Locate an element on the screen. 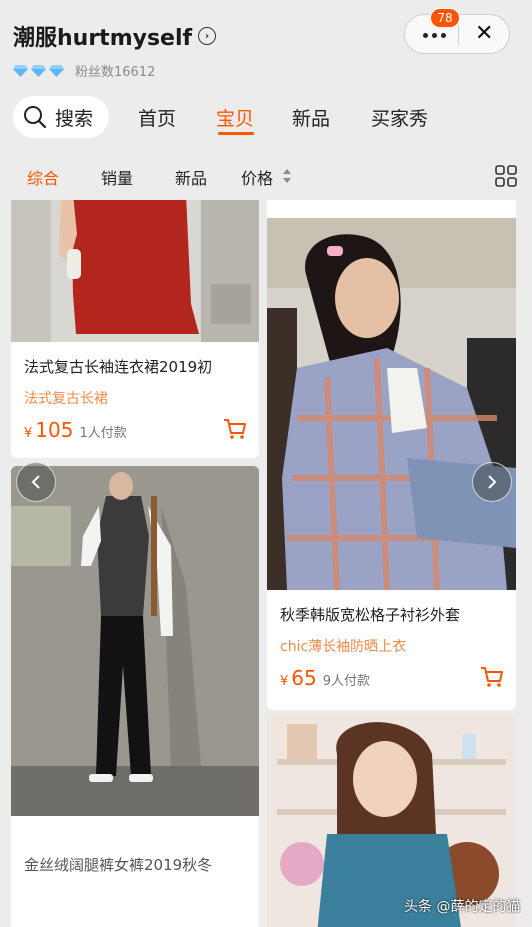 This screenshot has height=927, width=532. notification-badge: 78 is located at coordinates (445, 18).